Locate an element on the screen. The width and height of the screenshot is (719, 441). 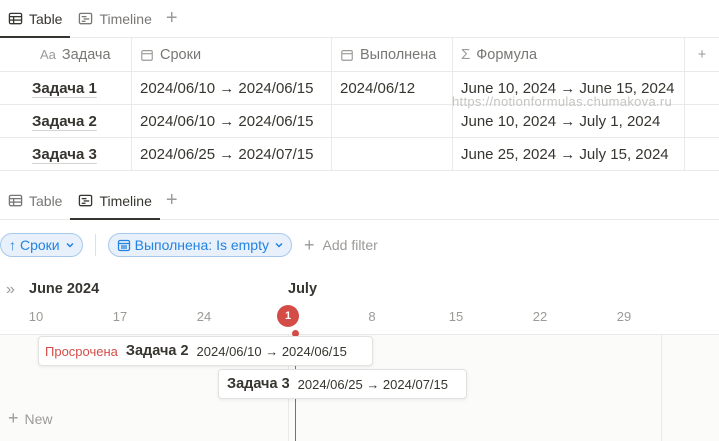
day-label: 8 is located at coordinates (372, 316).